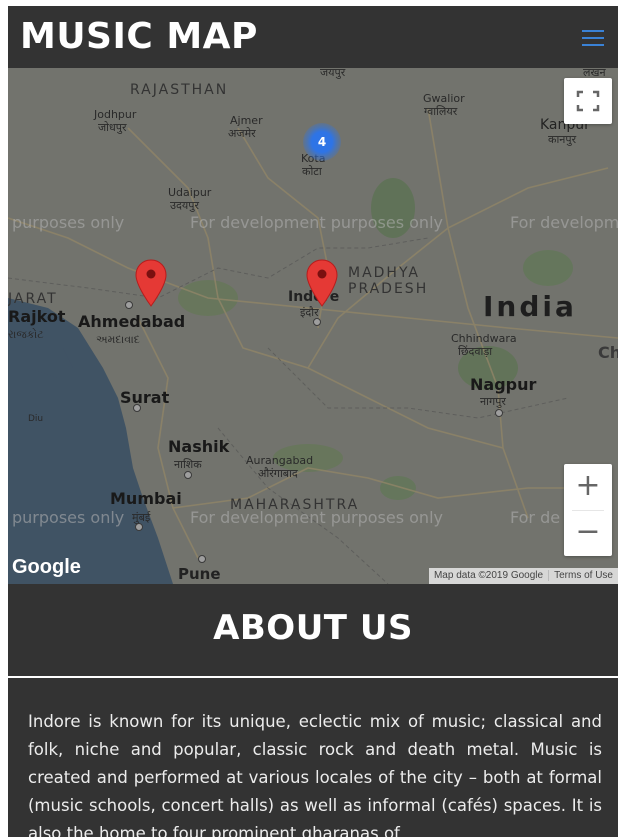  What do you see at coordinates (493, 401) in the screenshot?
I see `map-label-nagpur-hi: नागपुर` at bounding box center [493, 401].